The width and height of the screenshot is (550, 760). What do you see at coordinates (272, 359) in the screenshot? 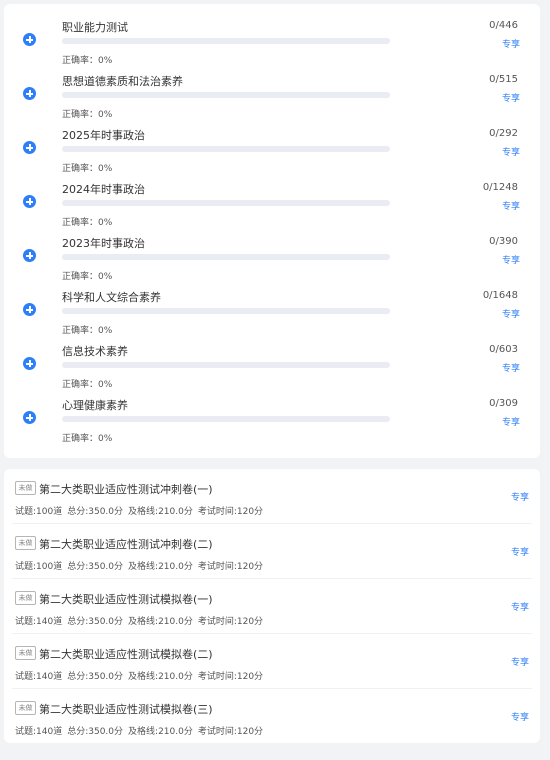
I see `practice-item-6: 信息技术素养 正确率：0% 0/603 专享` at bounding box center [272, 359].